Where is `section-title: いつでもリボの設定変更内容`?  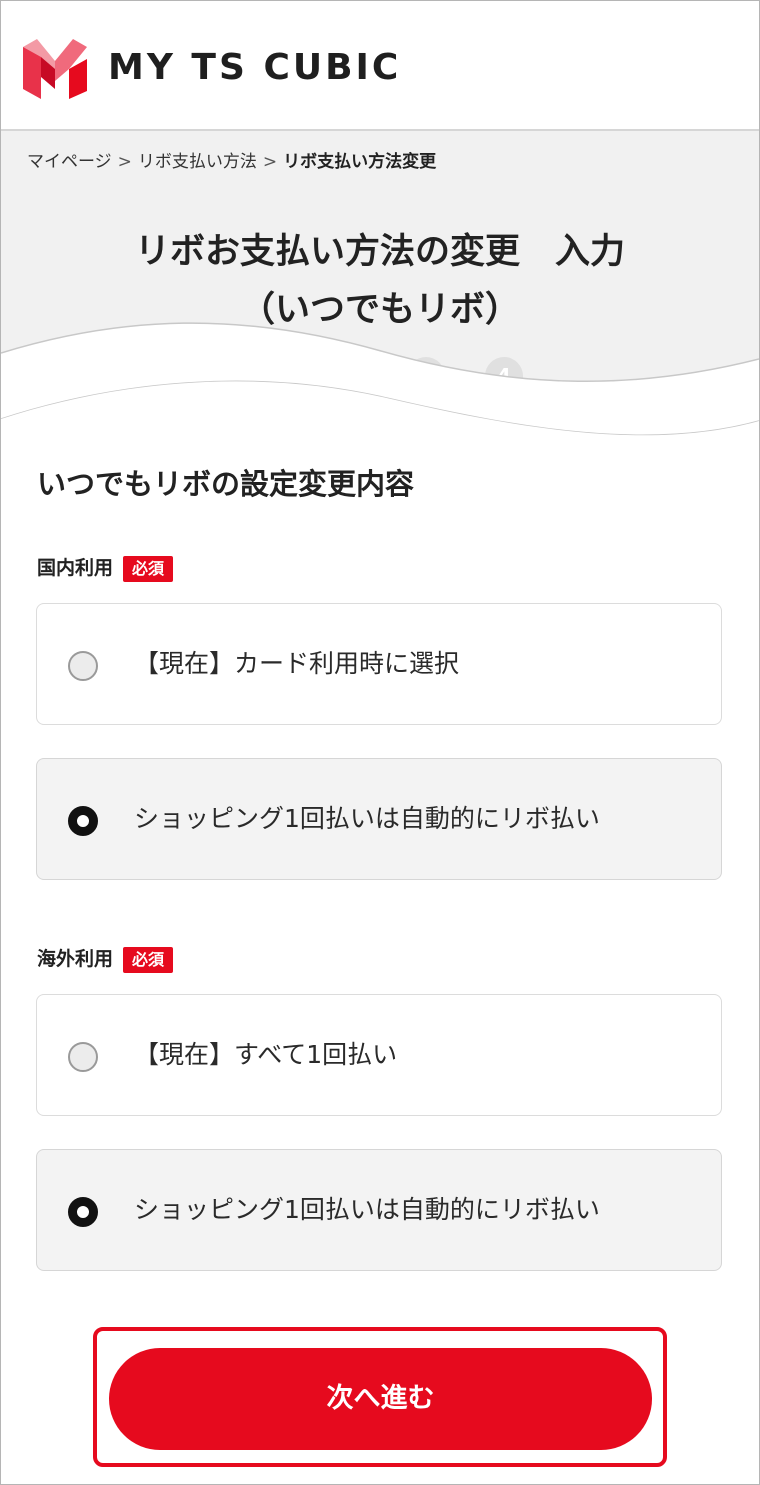
section-title: いつでもリボの設定変更内容 is located at coordinates (226, 484).